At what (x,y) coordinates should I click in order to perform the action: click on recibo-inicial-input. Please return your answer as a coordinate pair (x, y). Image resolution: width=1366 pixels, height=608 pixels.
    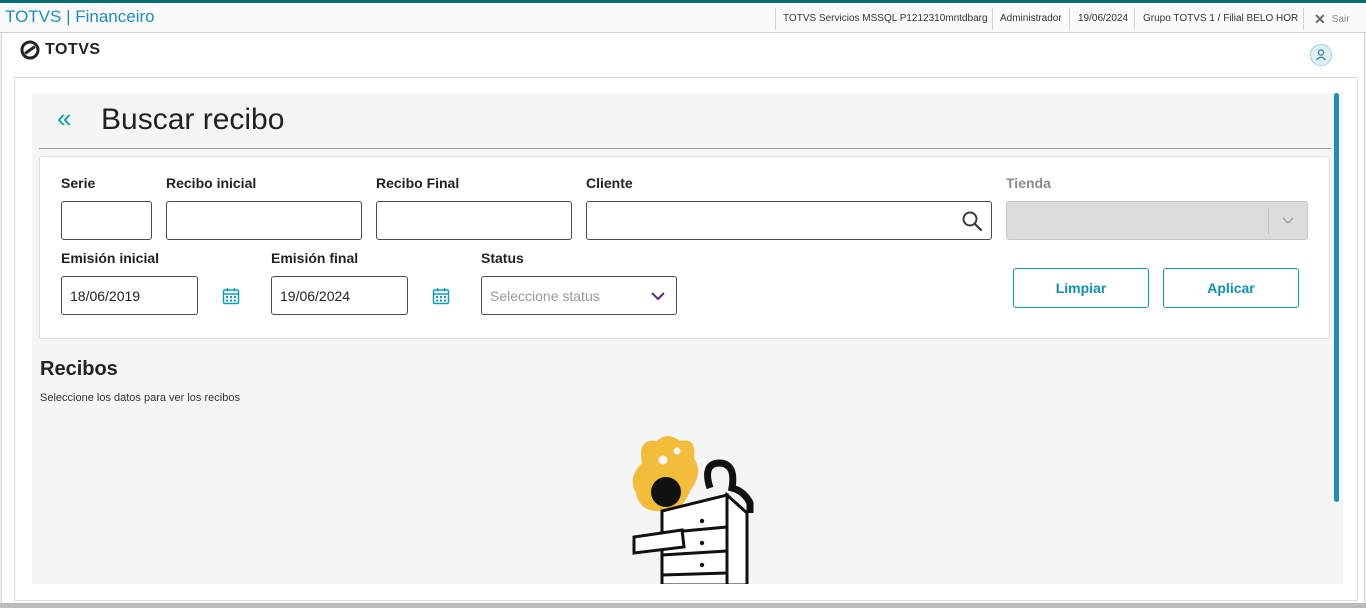
    Looking at the image, I should click on (264, 220).